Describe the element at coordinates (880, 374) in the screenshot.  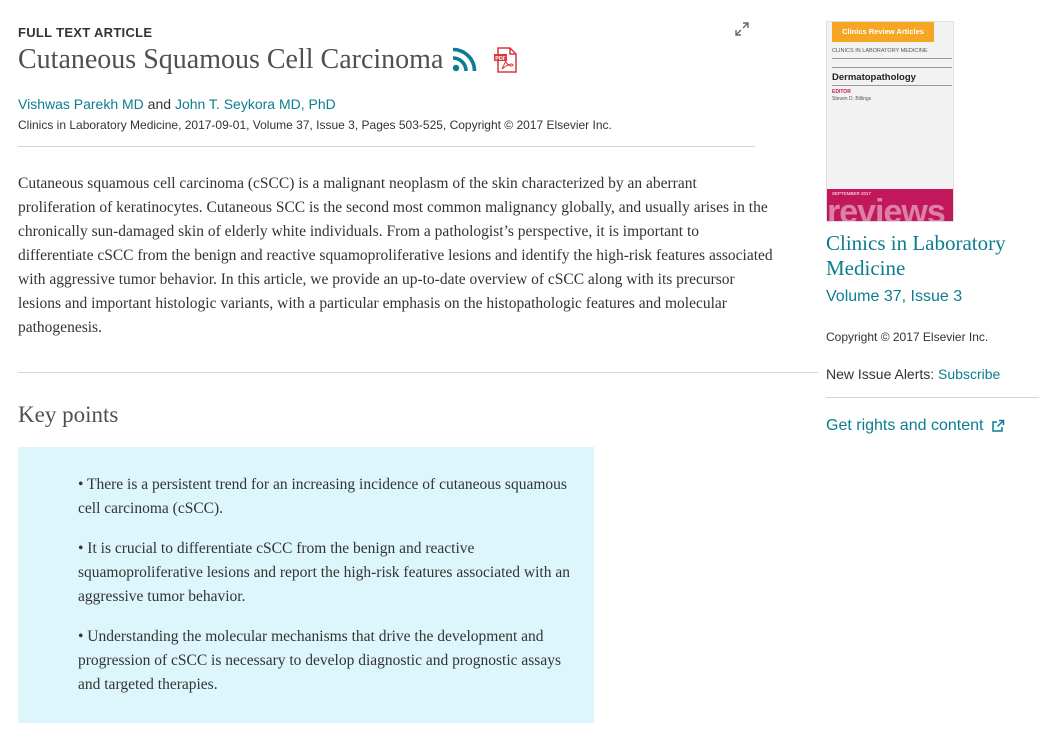
I see `alerts-label: New Issue Alerts:` at that location.